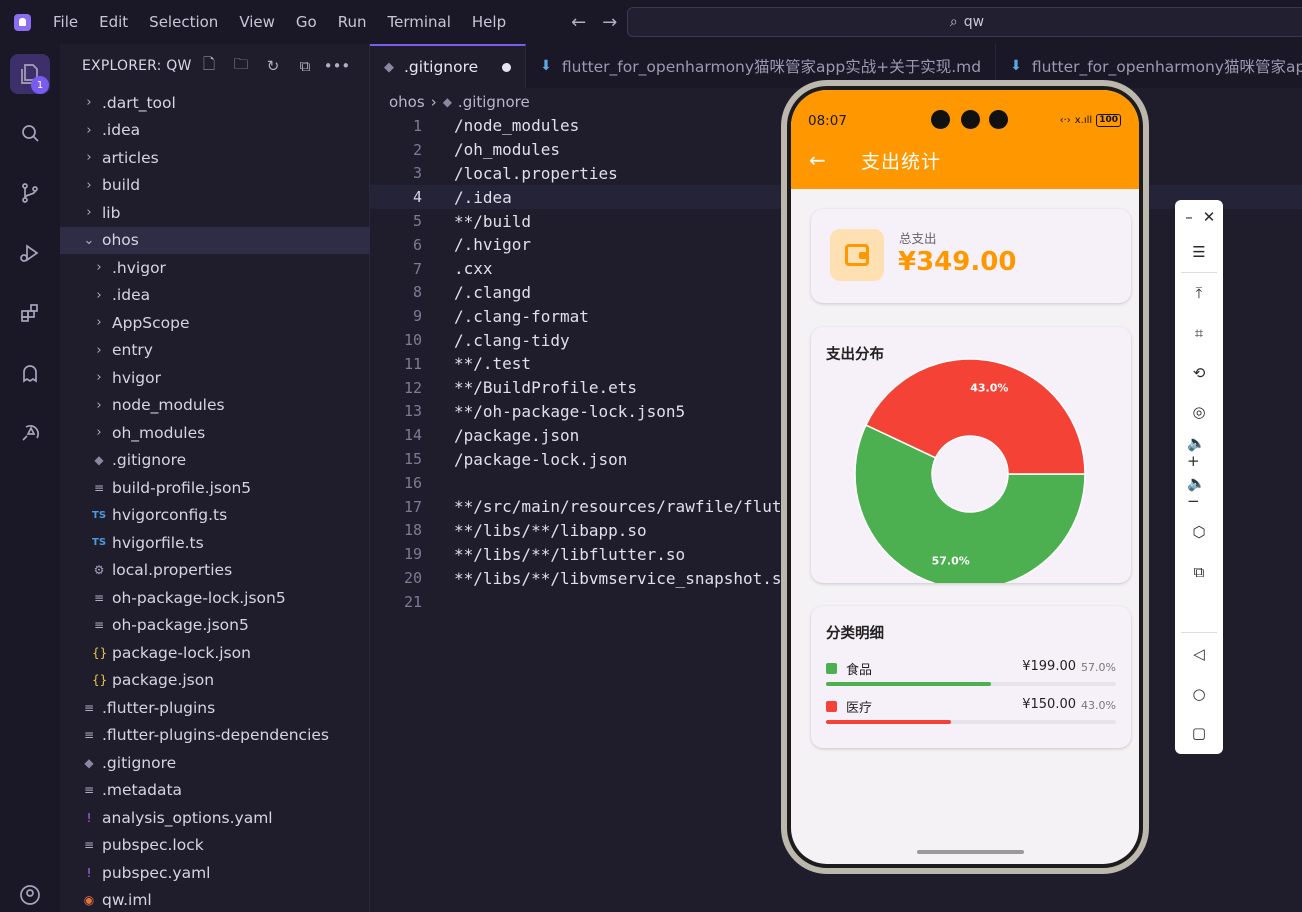 This screenshot has width=1302, height=912. What do you see at coordinates (215, 516) in the screenshot?
I see `tree-item: TS hvigorconfig.ts` at bounding box center [215, 516].